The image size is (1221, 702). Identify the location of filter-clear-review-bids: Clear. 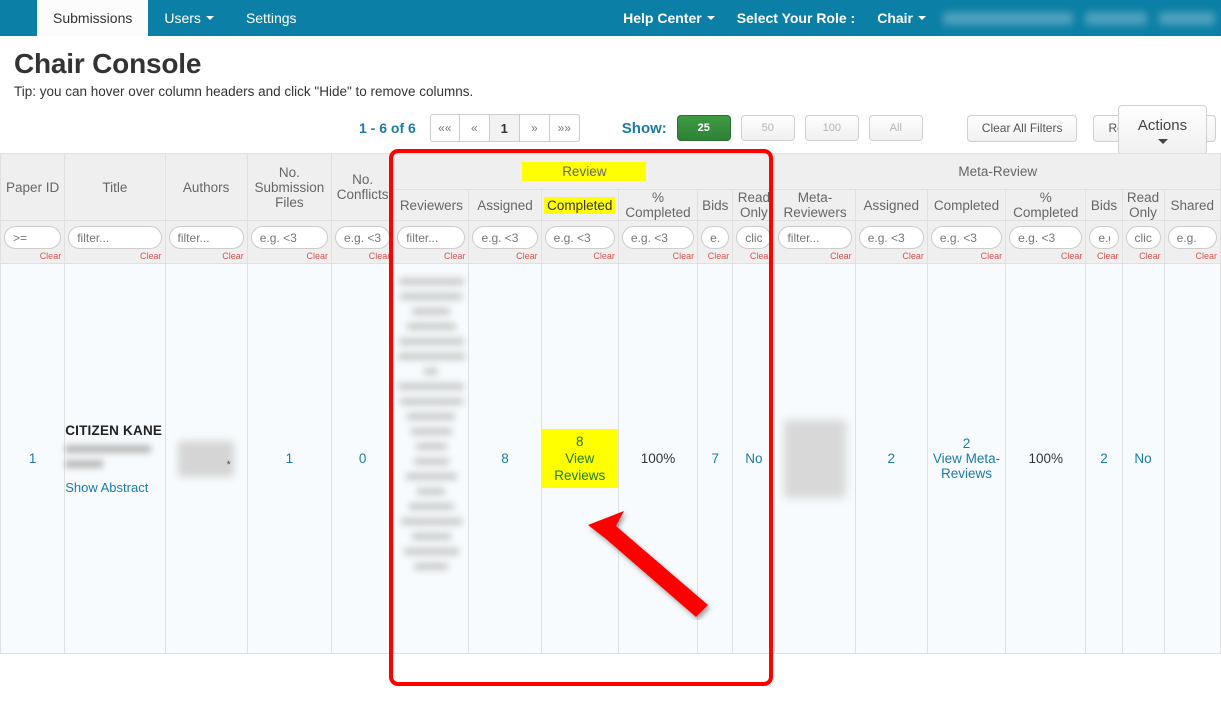
(715, 256).